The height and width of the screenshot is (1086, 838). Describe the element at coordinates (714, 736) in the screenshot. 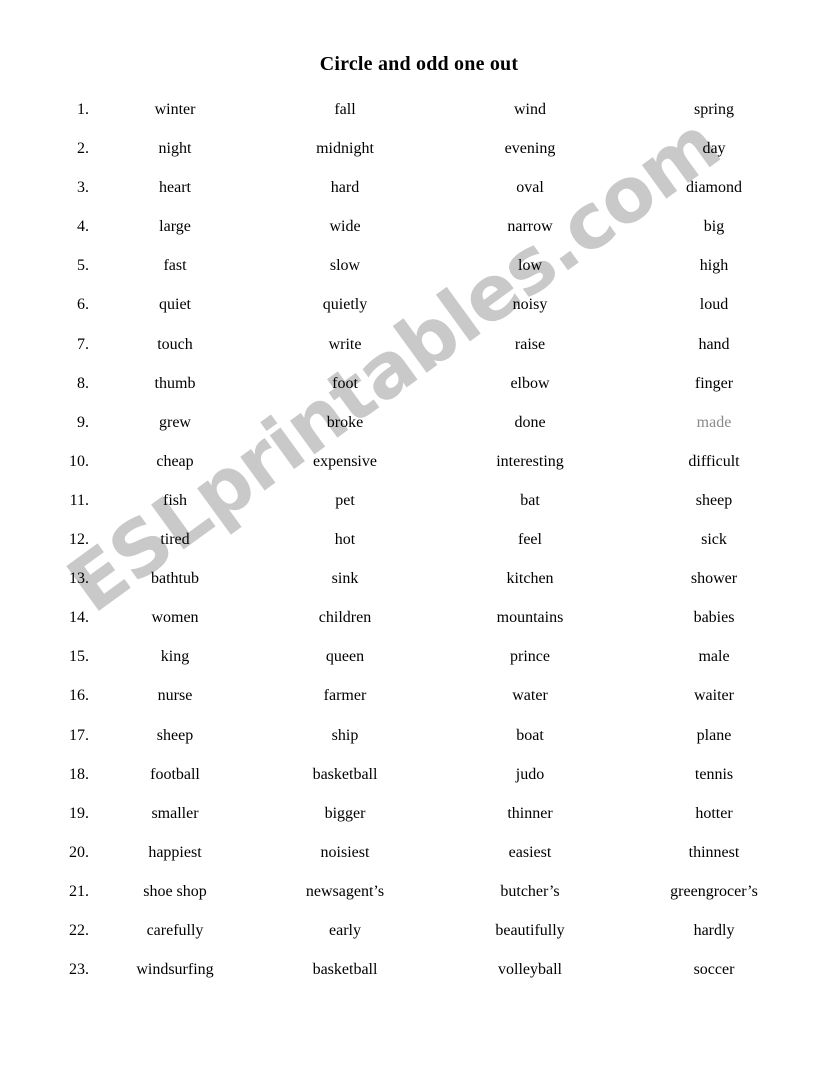

I see `word-option: plane` at that location.